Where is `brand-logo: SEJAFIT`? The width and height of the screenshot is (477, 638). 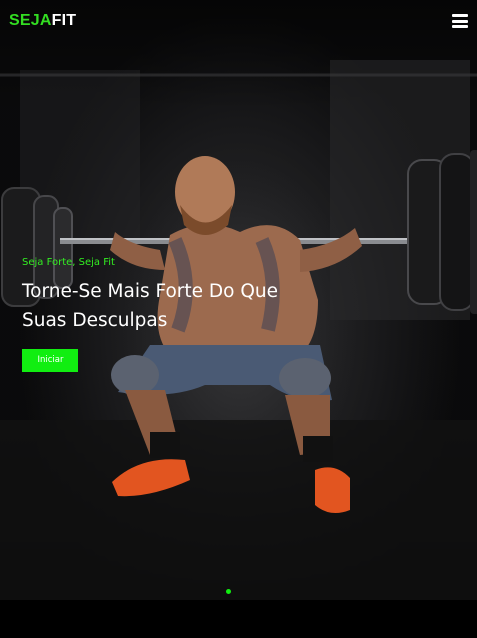 brand-logo: SEJAFIT is located at coordinates (42, 21).